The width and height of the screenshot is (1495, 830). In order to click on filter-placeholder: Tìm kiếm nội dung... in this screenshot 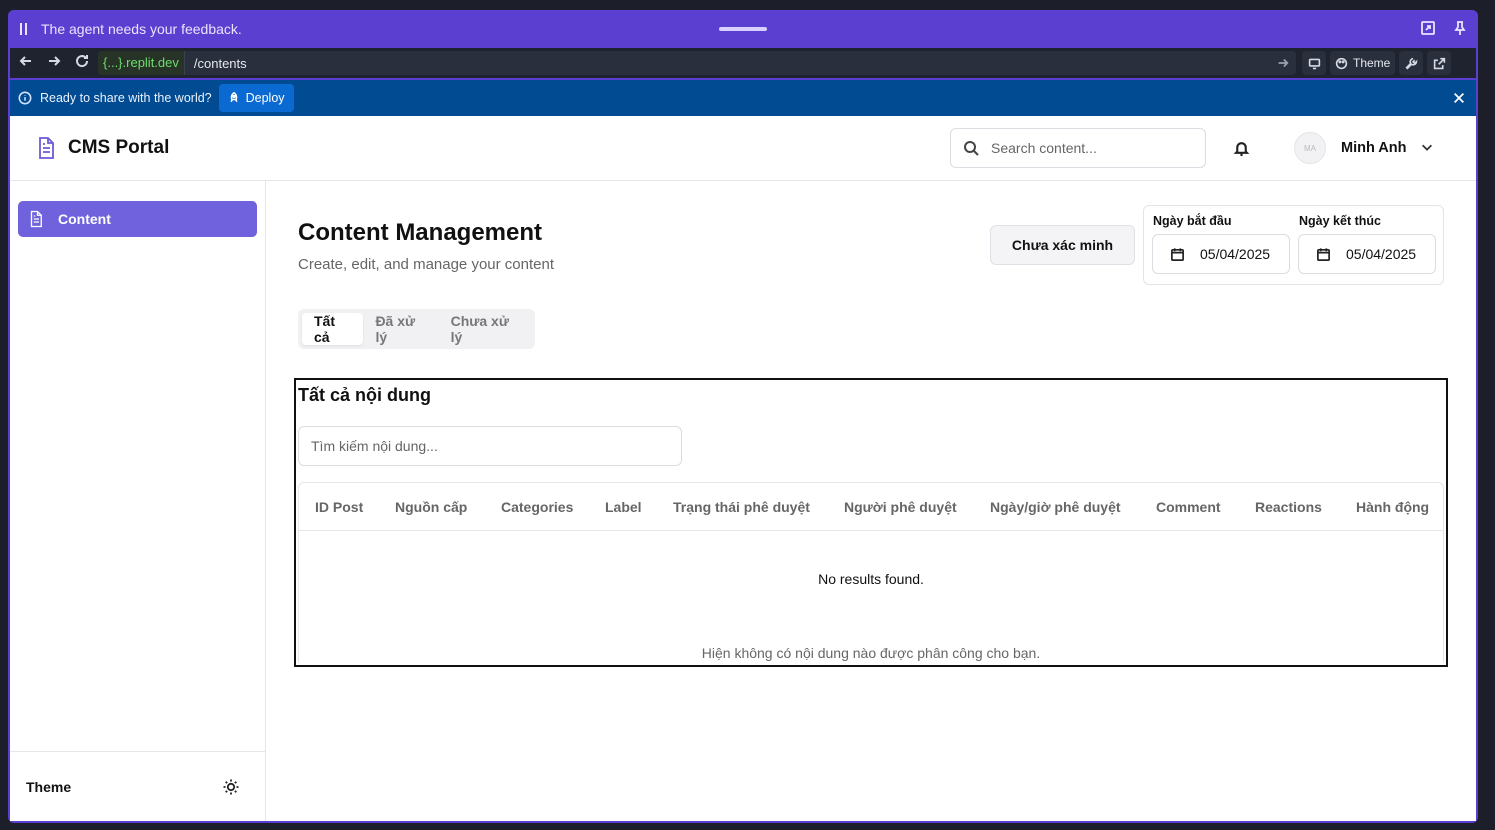, I will do `click(374, 446)`.